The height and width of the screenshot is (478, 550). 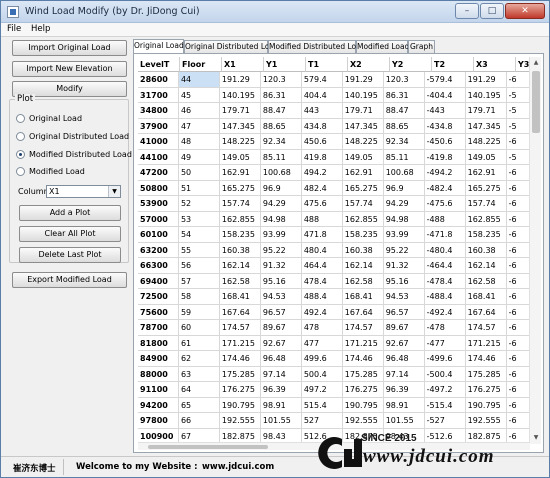 I want to click on row-header-cell: 44100, so click(x=158, y=157).